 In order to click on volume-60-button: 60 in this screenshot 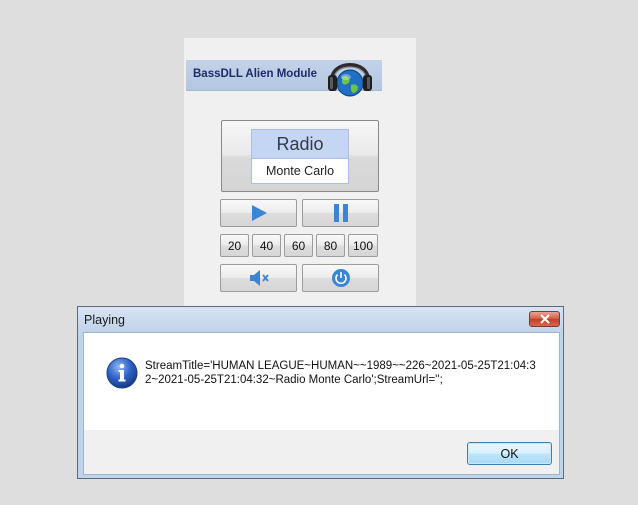, I will do `click(298, 245)`.